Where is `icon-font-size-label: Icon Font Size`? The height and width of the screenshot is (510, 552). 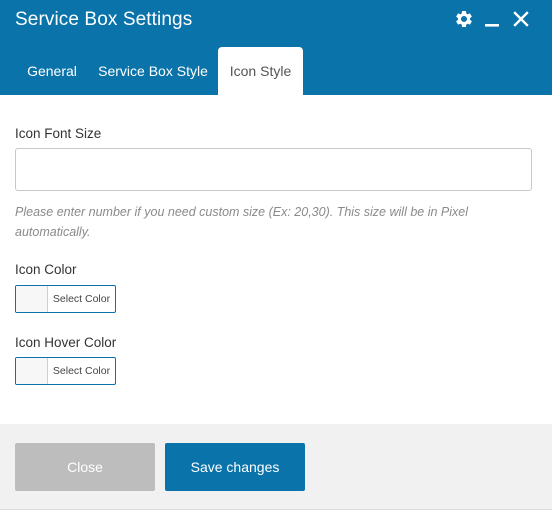 icon-font-size-label: Icon Font Size is located at coordinates (58, 133).